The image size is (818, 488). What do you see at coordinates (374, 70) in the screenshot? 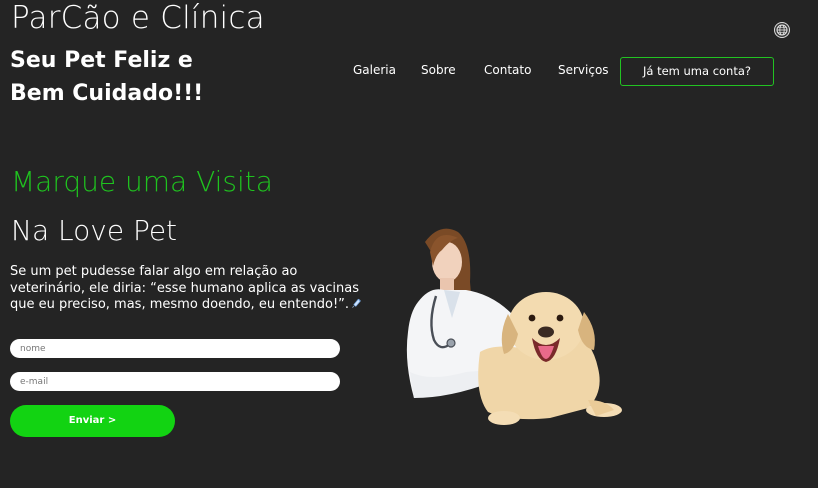
I see `nav-item-galeria: Galeria` at bounding box center [374, 70].